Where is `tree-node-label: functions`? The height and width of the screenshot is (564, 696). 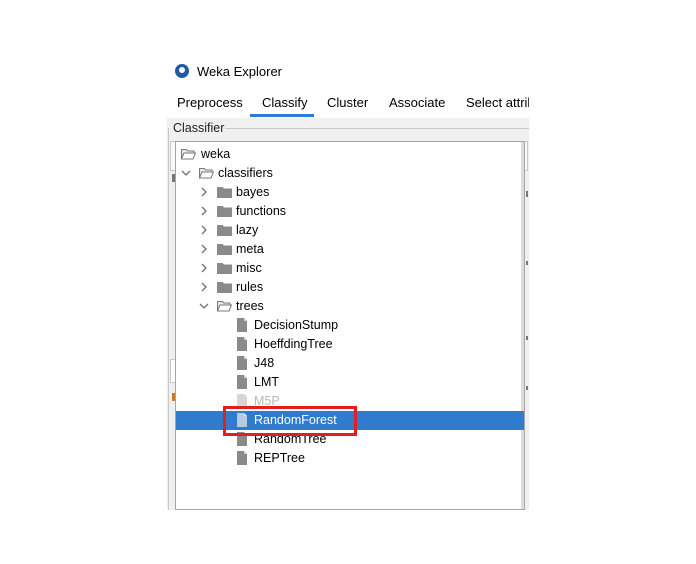
tree-node-label: functions is located at coordinates (261, 211).